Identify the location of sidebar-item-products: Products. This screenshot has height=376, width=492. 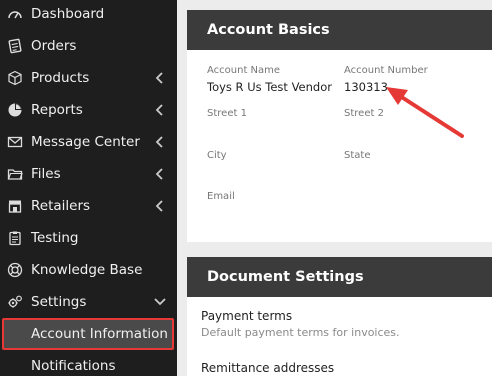
(88, 78).